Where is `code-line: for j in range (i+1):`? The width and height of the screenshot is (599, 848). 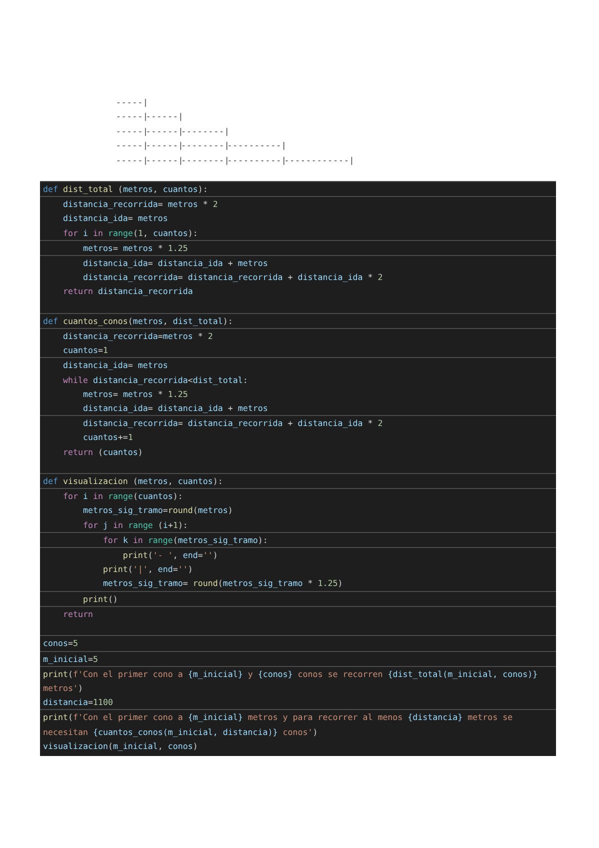 code-line: for j in range (i+1): is located at coordinates (135, 525).